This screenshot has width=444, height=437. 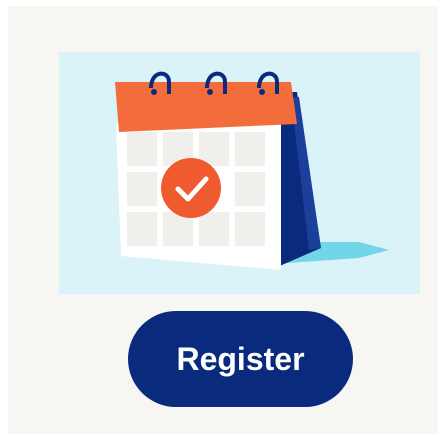 I want to click on calendar-header, so click(x=206, y=107).